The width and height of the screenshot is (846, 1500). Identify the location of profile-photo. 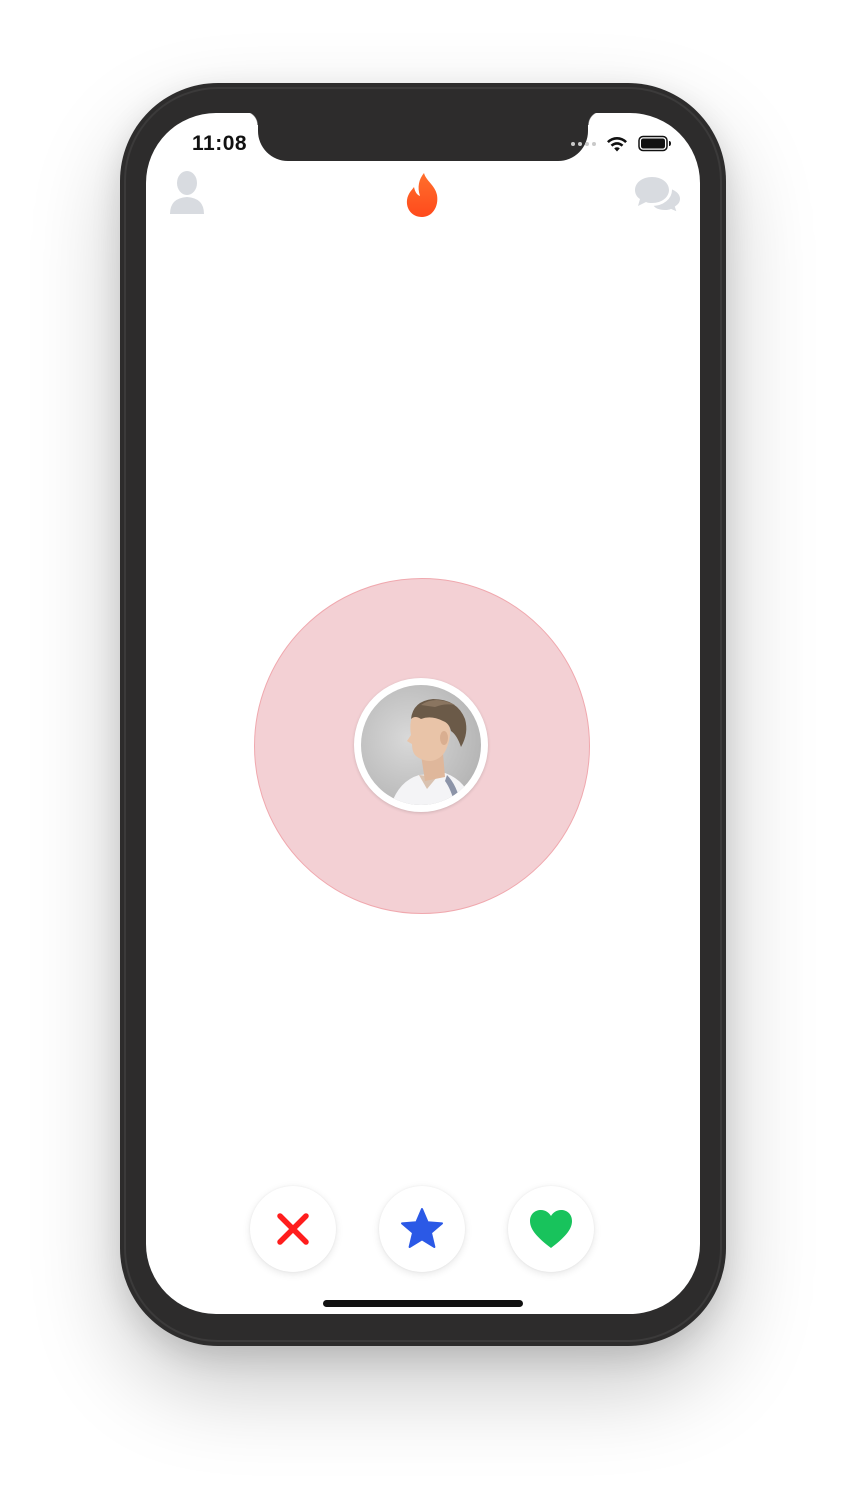
(421, 745).